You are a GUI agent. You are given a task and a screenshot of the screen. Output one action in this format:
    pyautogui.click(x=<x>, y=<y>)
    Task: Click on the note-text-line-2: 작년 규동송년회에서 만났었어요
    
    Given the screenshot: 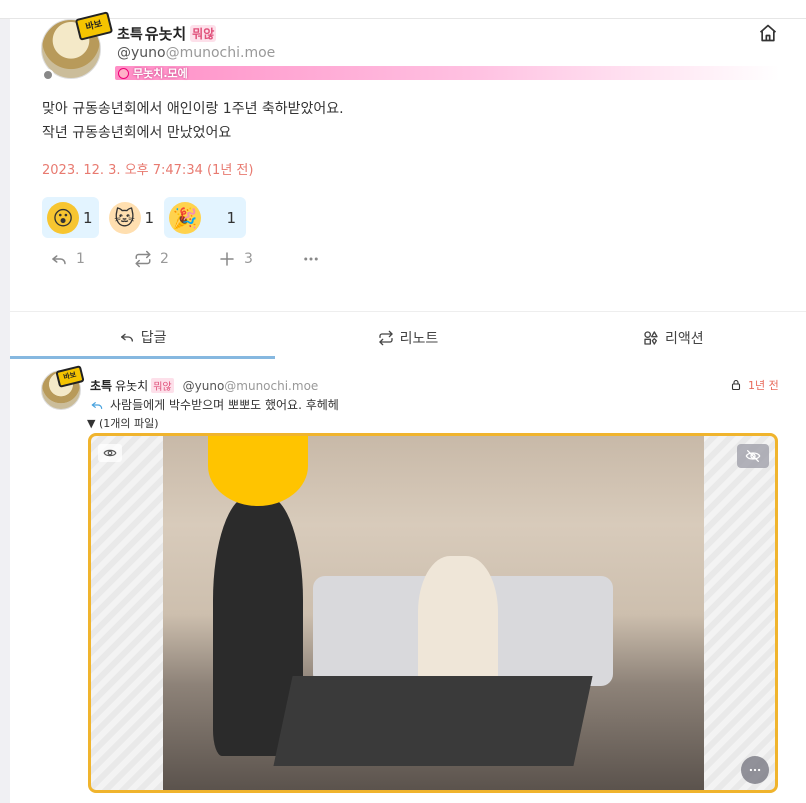 What is the action you would take?
    pyautogui.click(x=137, y=133)
    